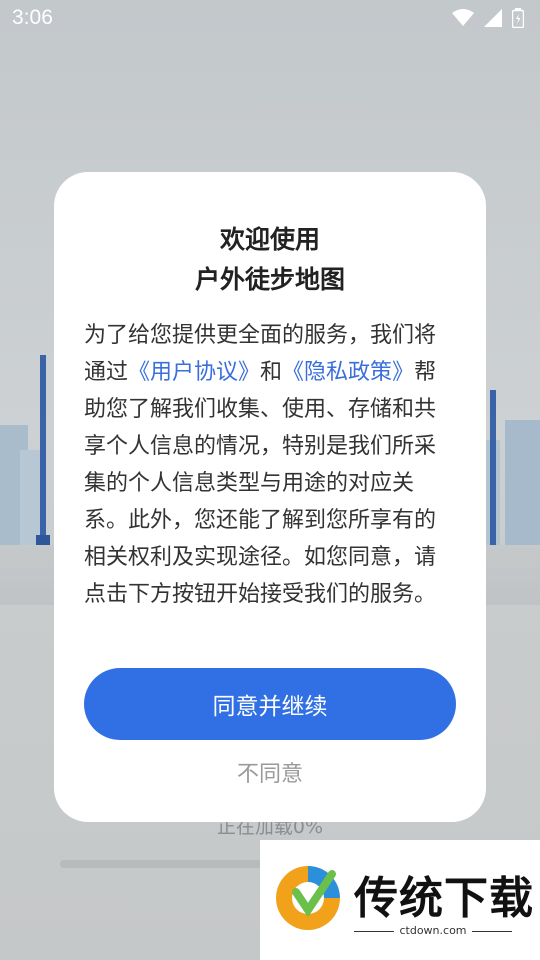 The image size is (540, 960). I want to click on battery-icon, so click(518, 18).